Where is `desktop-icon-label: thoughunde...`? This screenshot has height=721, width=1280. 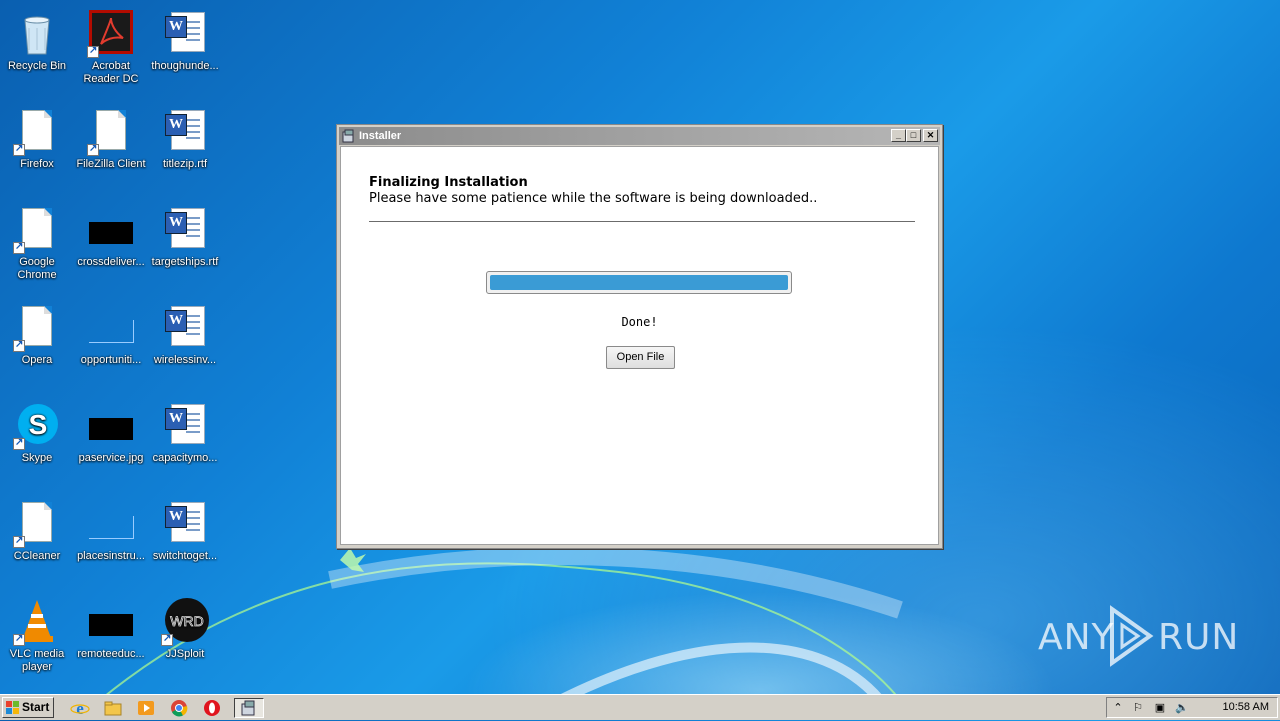
desktop-icon-label: thoughunde... is located at coordinates (185, 66).